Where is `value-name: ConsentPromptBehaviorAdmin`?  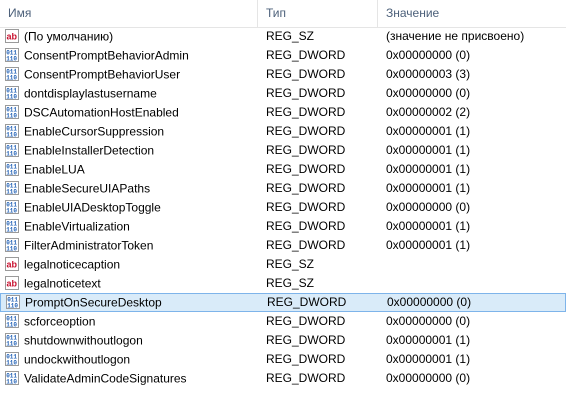 value-name: ConsentPromptBehaviorAdmin is located at coordinates (106, 55).